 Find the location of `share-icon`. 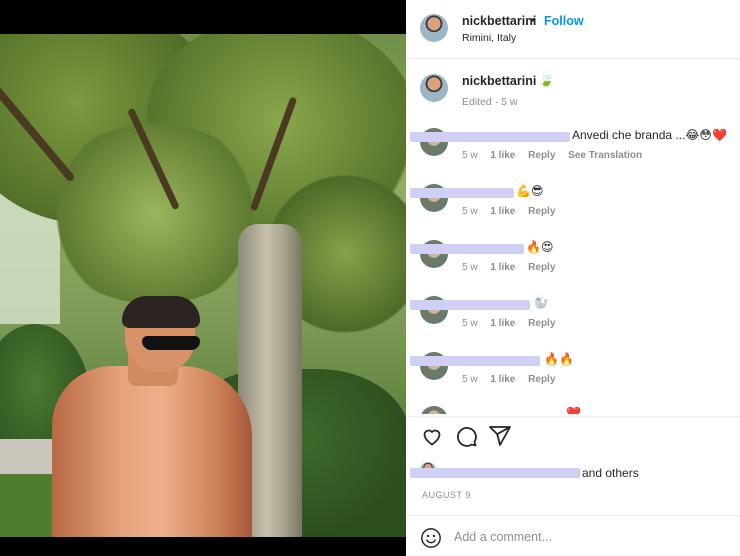

share-icon is located at coordinates (500, 436).